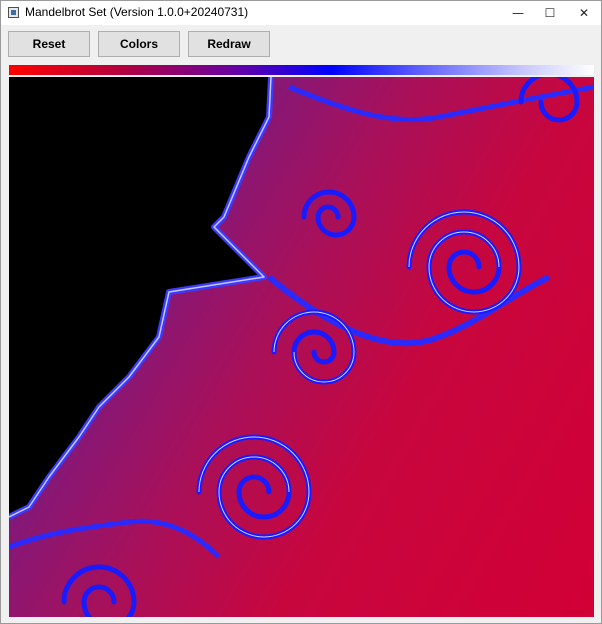 This screenshot has height=624, width=602. I want to click on maximize-button: ☐, so click(550, 13).